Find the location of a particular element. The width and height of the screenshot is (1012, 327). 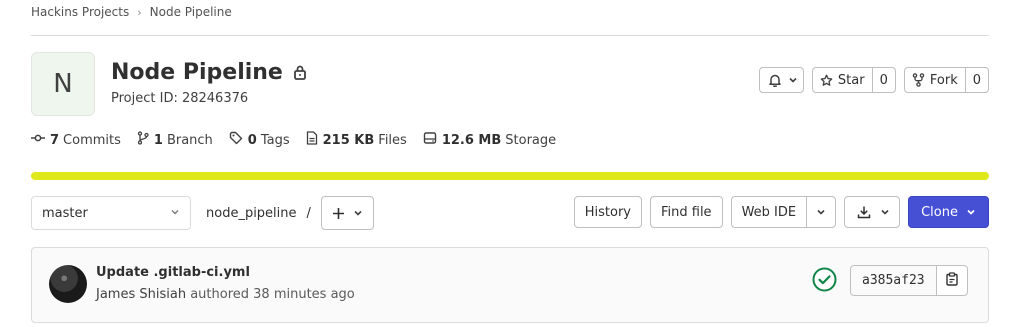

web-ide-dropdown-toggle is located at coordinates (820, 212).